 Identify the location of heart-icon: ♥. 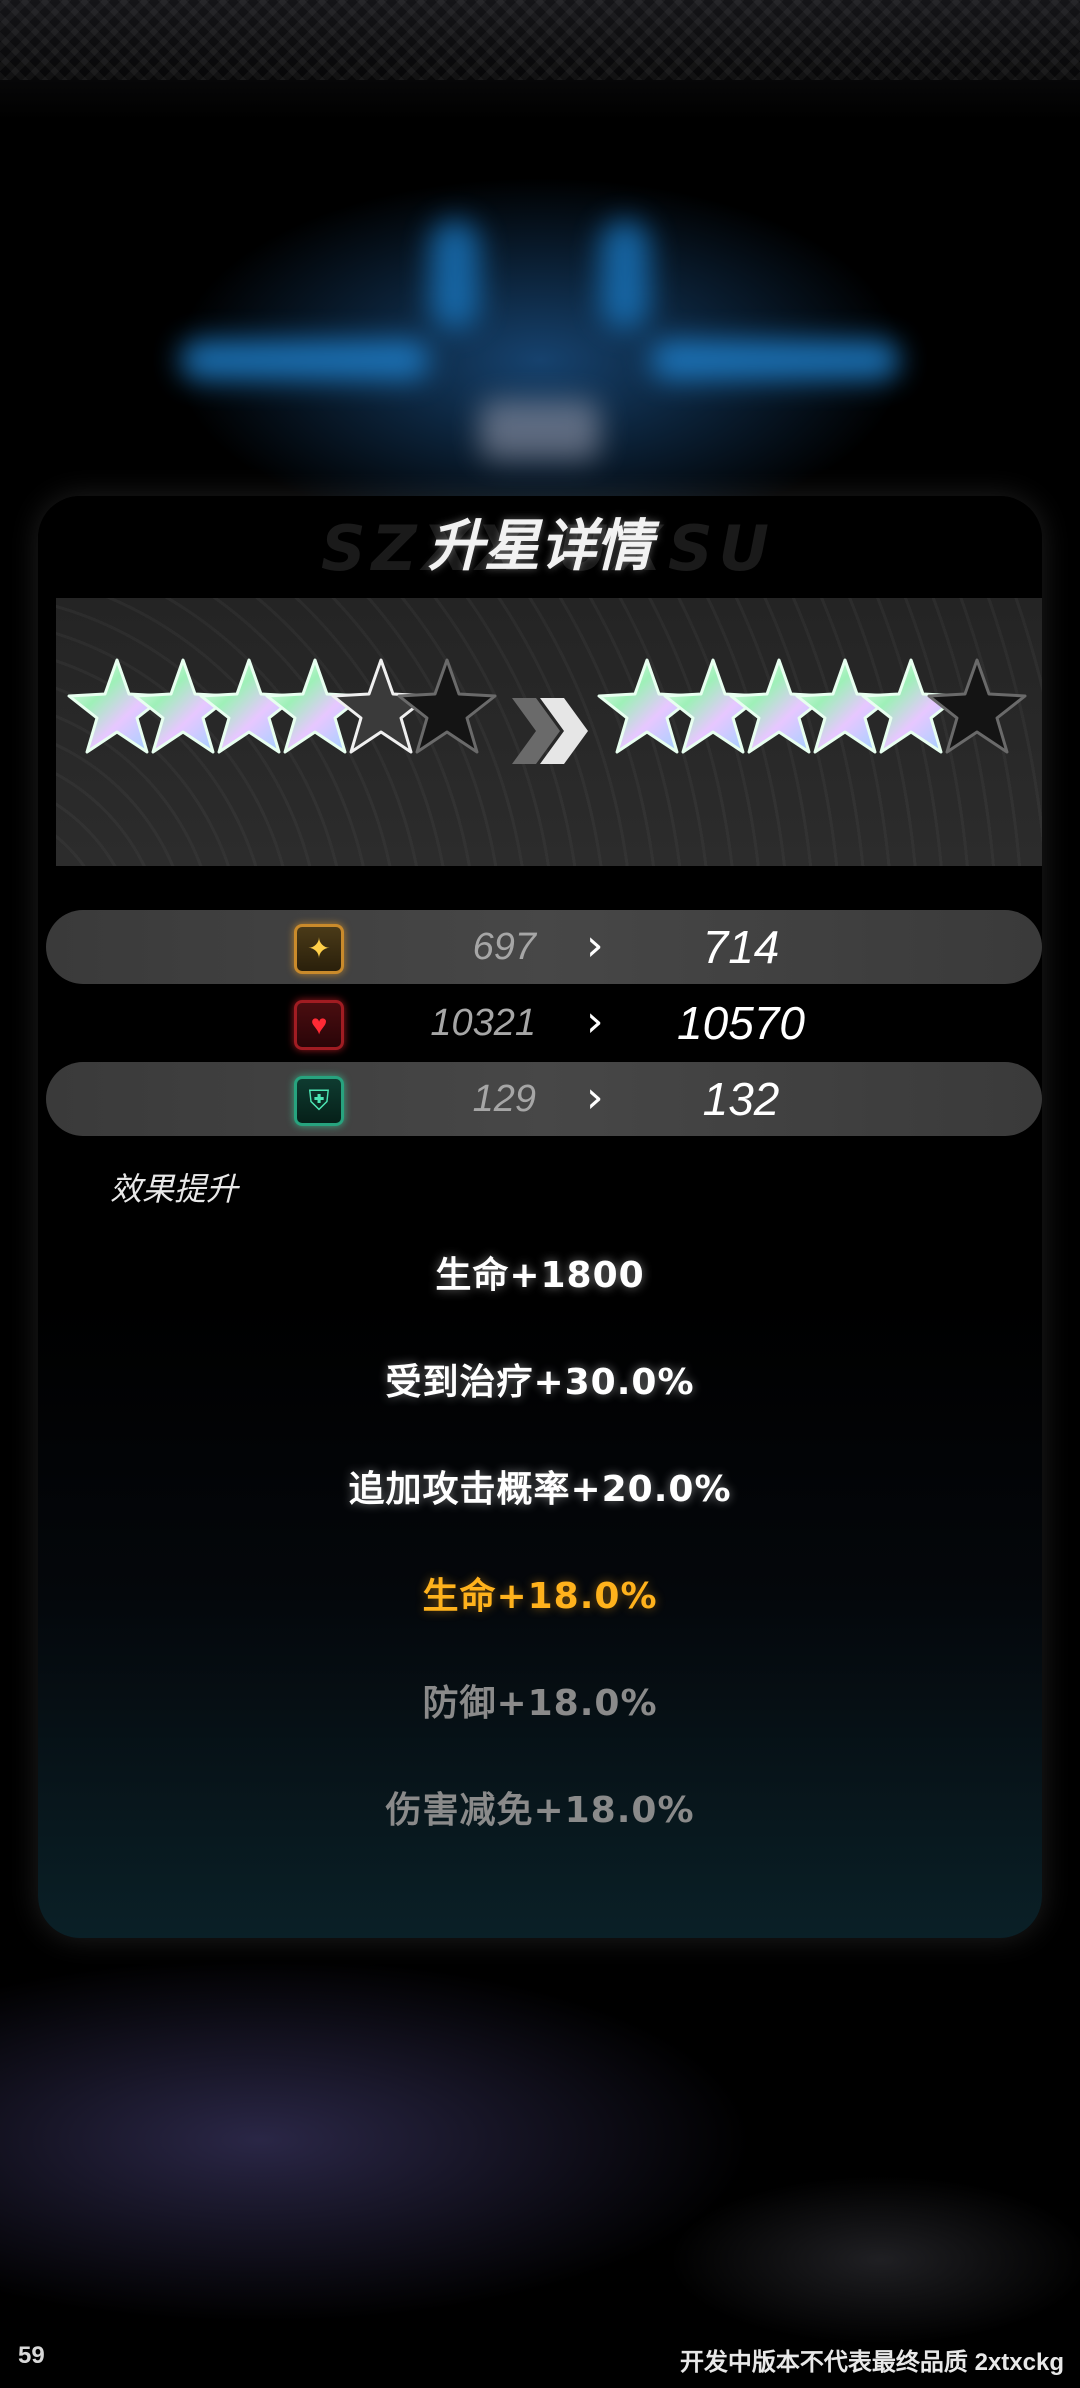
(319, 1025).